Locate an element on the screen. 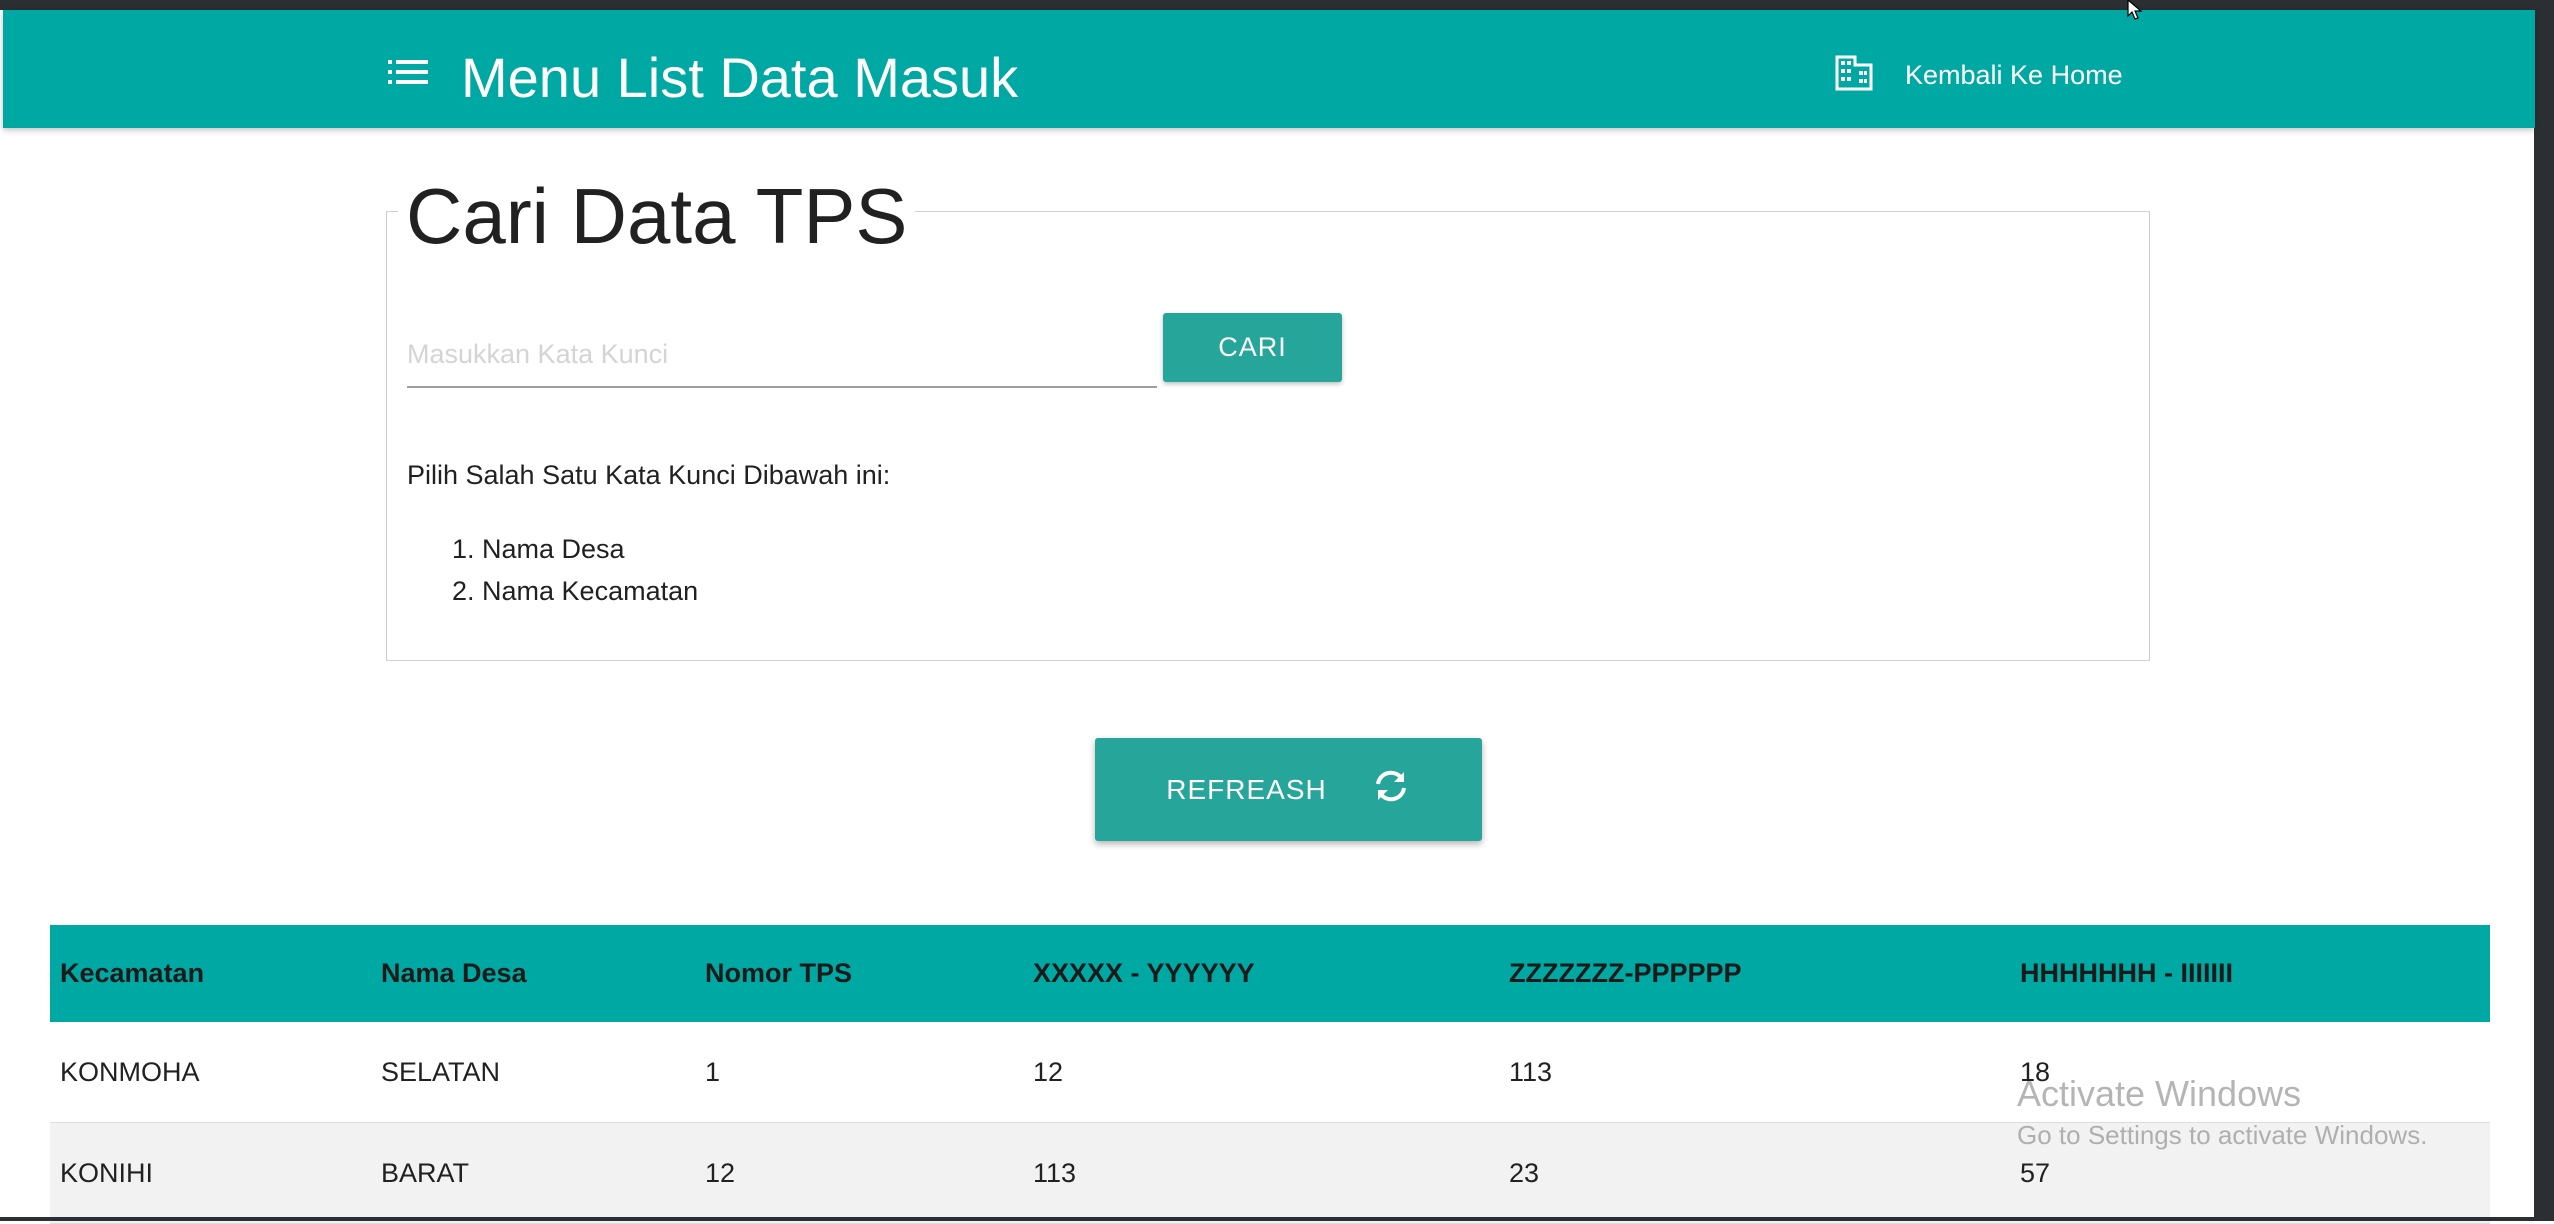 The width and height of the screenshot is (2554, 1224). keyword-options: 1. Nama Desa 2. Nama Kecamatan is located at coordinates (575, 570).